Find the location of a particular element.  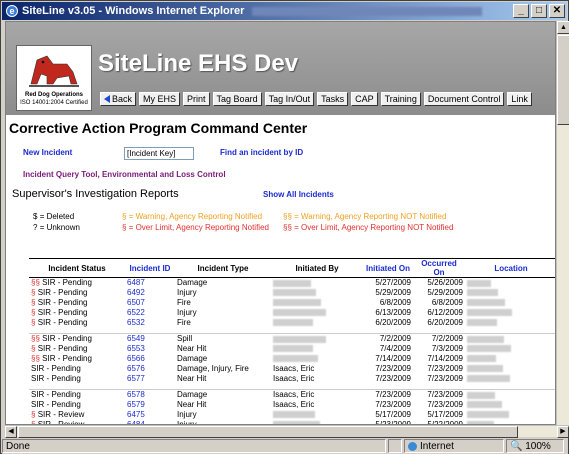

app-name: SiteLine EHS Dev is located at coordinates (198, 63).